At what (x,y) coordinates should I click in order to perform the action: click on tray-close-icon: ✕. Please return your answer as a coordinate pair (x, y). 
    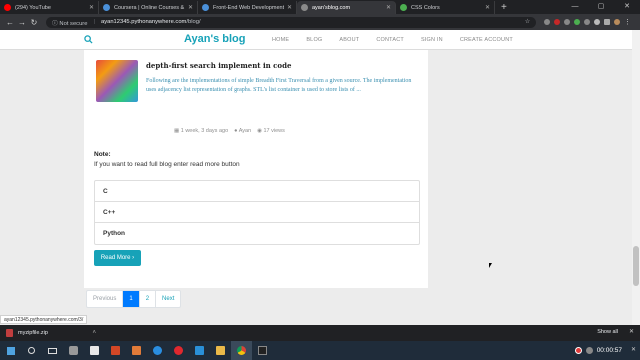
    Looking at the image, I should click on (633, 349).